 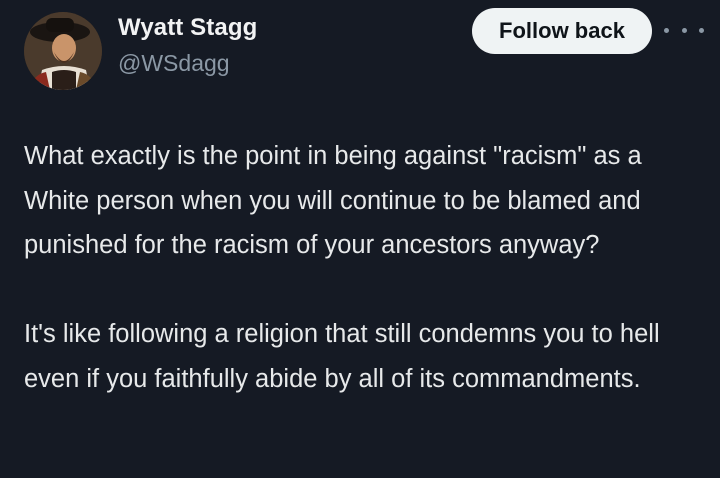 I want to click on author-handle: @WSdagg, so click(x=174, y=63).